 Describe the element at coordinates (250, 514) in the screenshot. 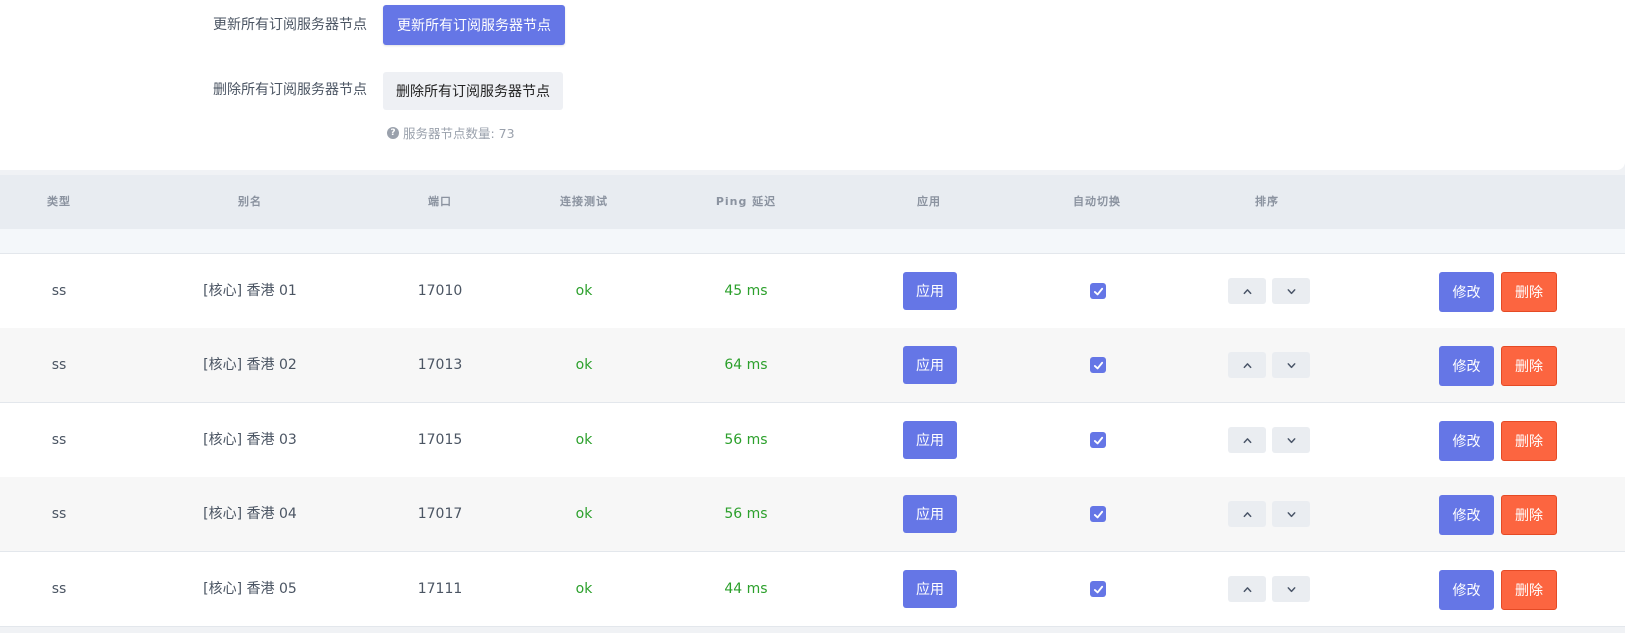

I see `cell-alias: [核心] 香港 04` at that location.